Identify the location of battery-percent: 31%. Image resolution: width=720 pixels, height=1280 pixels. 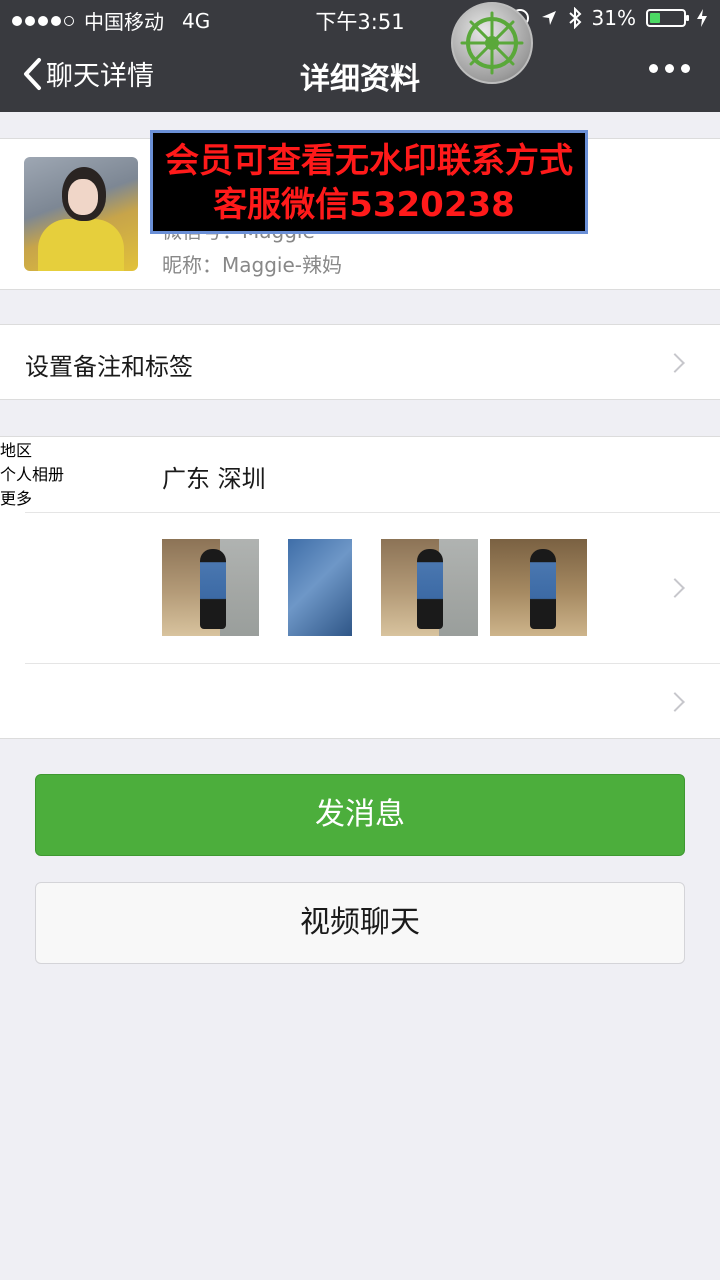
(613, 18).